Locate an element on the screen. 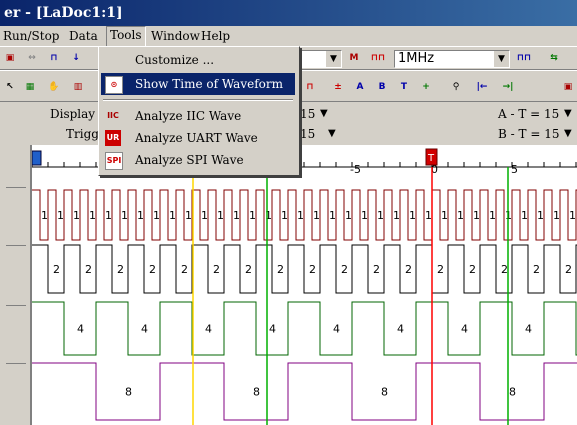 Image resolution: width=577 pixels, height=425 pixels. menu-runstop: Run/Stop is located at coordinates (31, 35).